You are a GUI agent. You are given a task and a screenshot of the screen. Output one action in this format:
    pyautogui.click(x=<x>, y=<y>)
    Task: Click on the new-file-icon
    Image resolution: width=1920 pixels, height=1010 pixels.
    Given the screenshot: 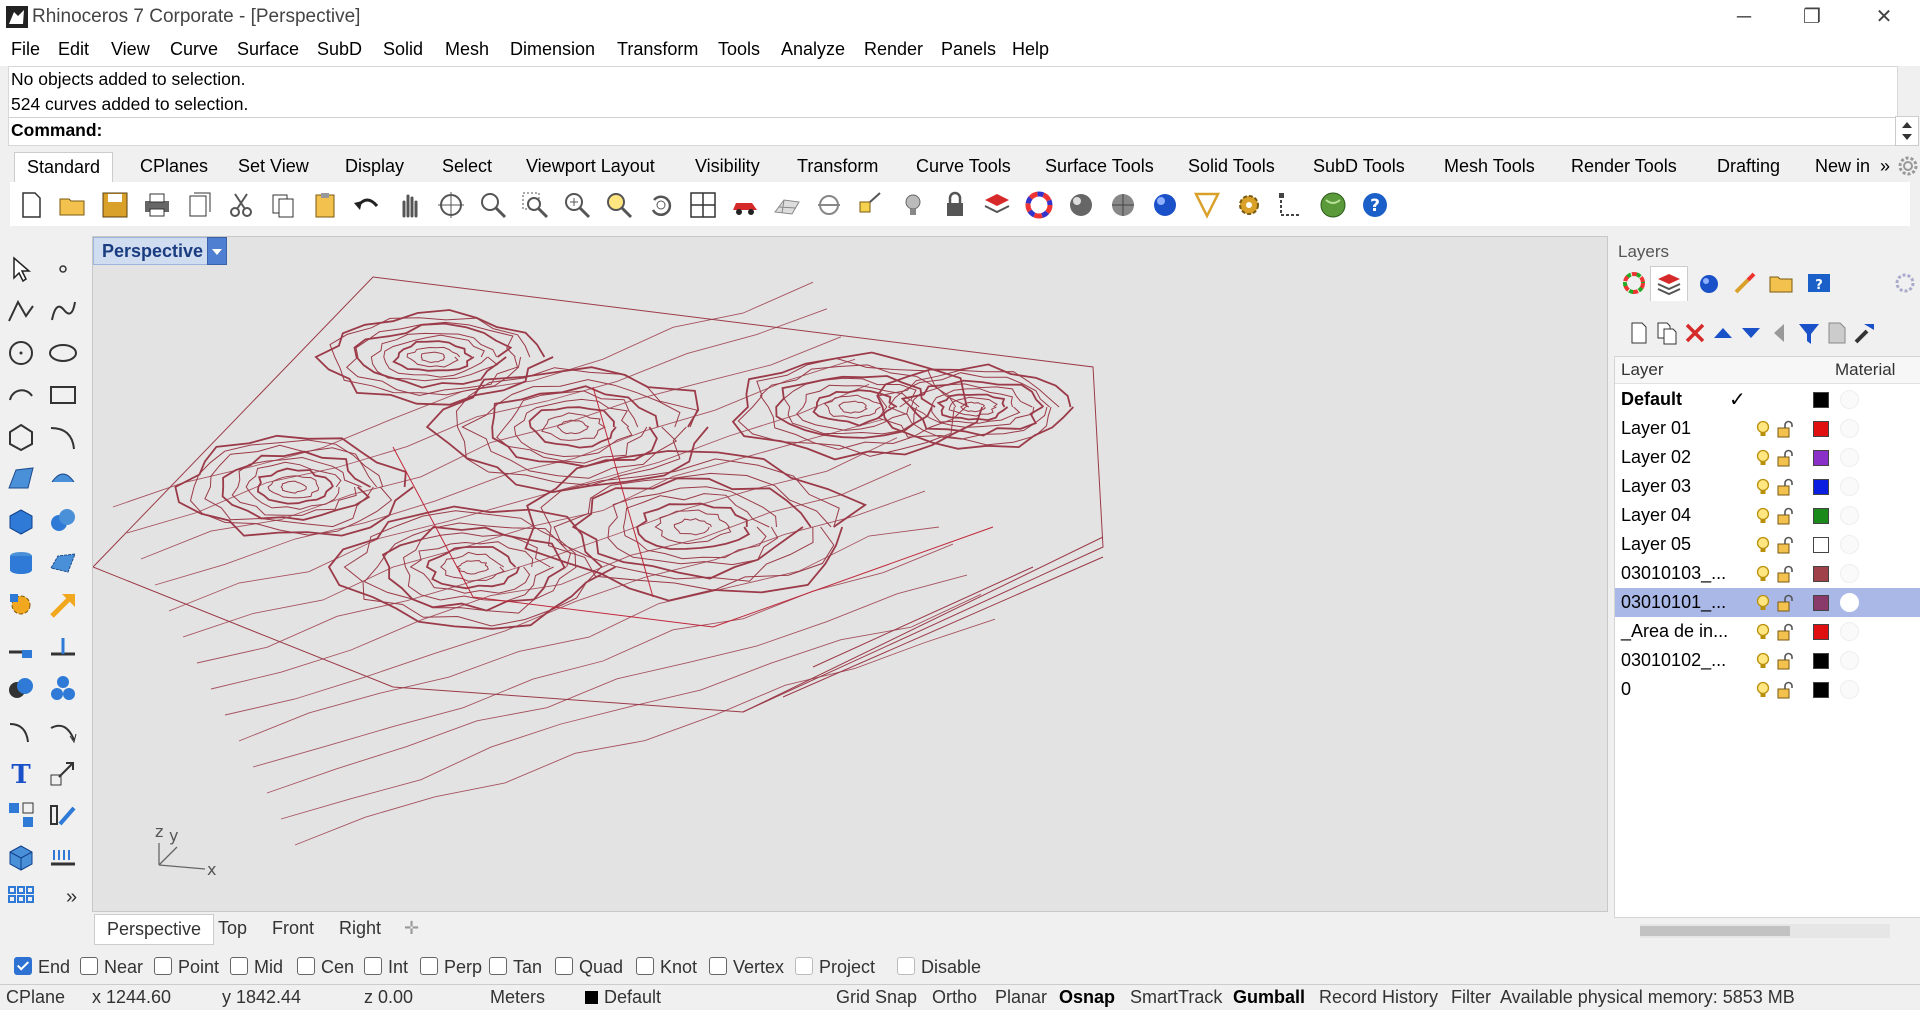 What is the action you would take?
    pyautogui.click(x=31, y=205)
    